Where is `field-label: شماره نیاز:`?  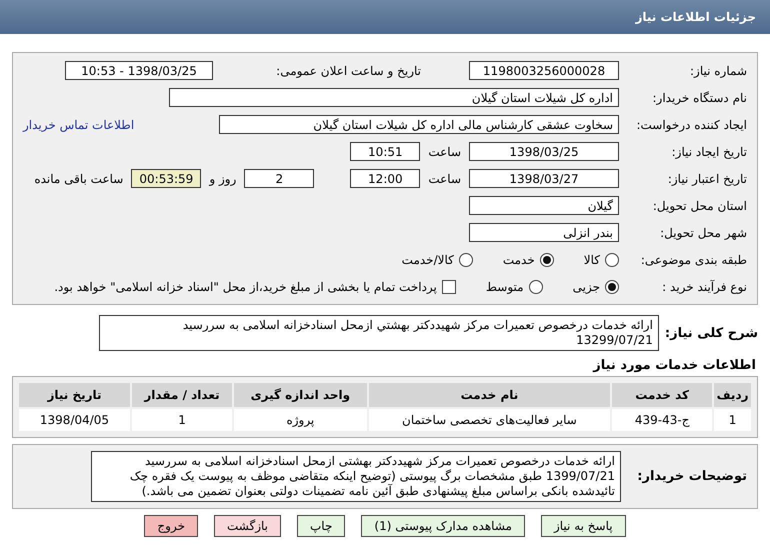
field-label: شماره نیاز: is located at coordinates (718, 71).